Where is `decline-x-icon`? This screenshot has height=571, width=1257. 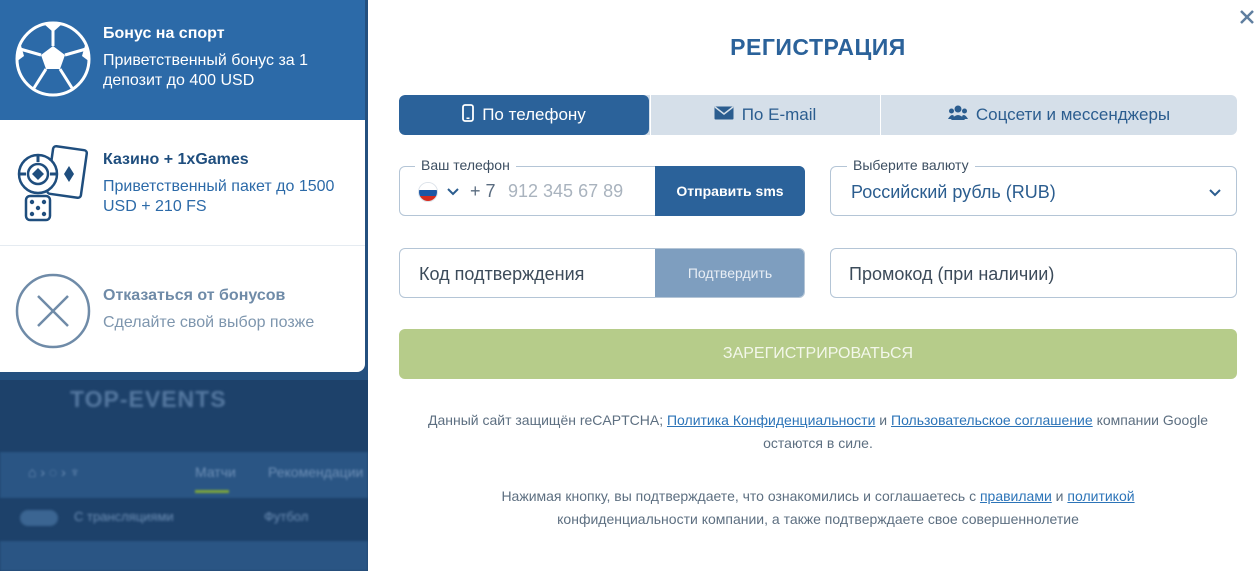
decline-x-icon is located at coordinates (53, 313).